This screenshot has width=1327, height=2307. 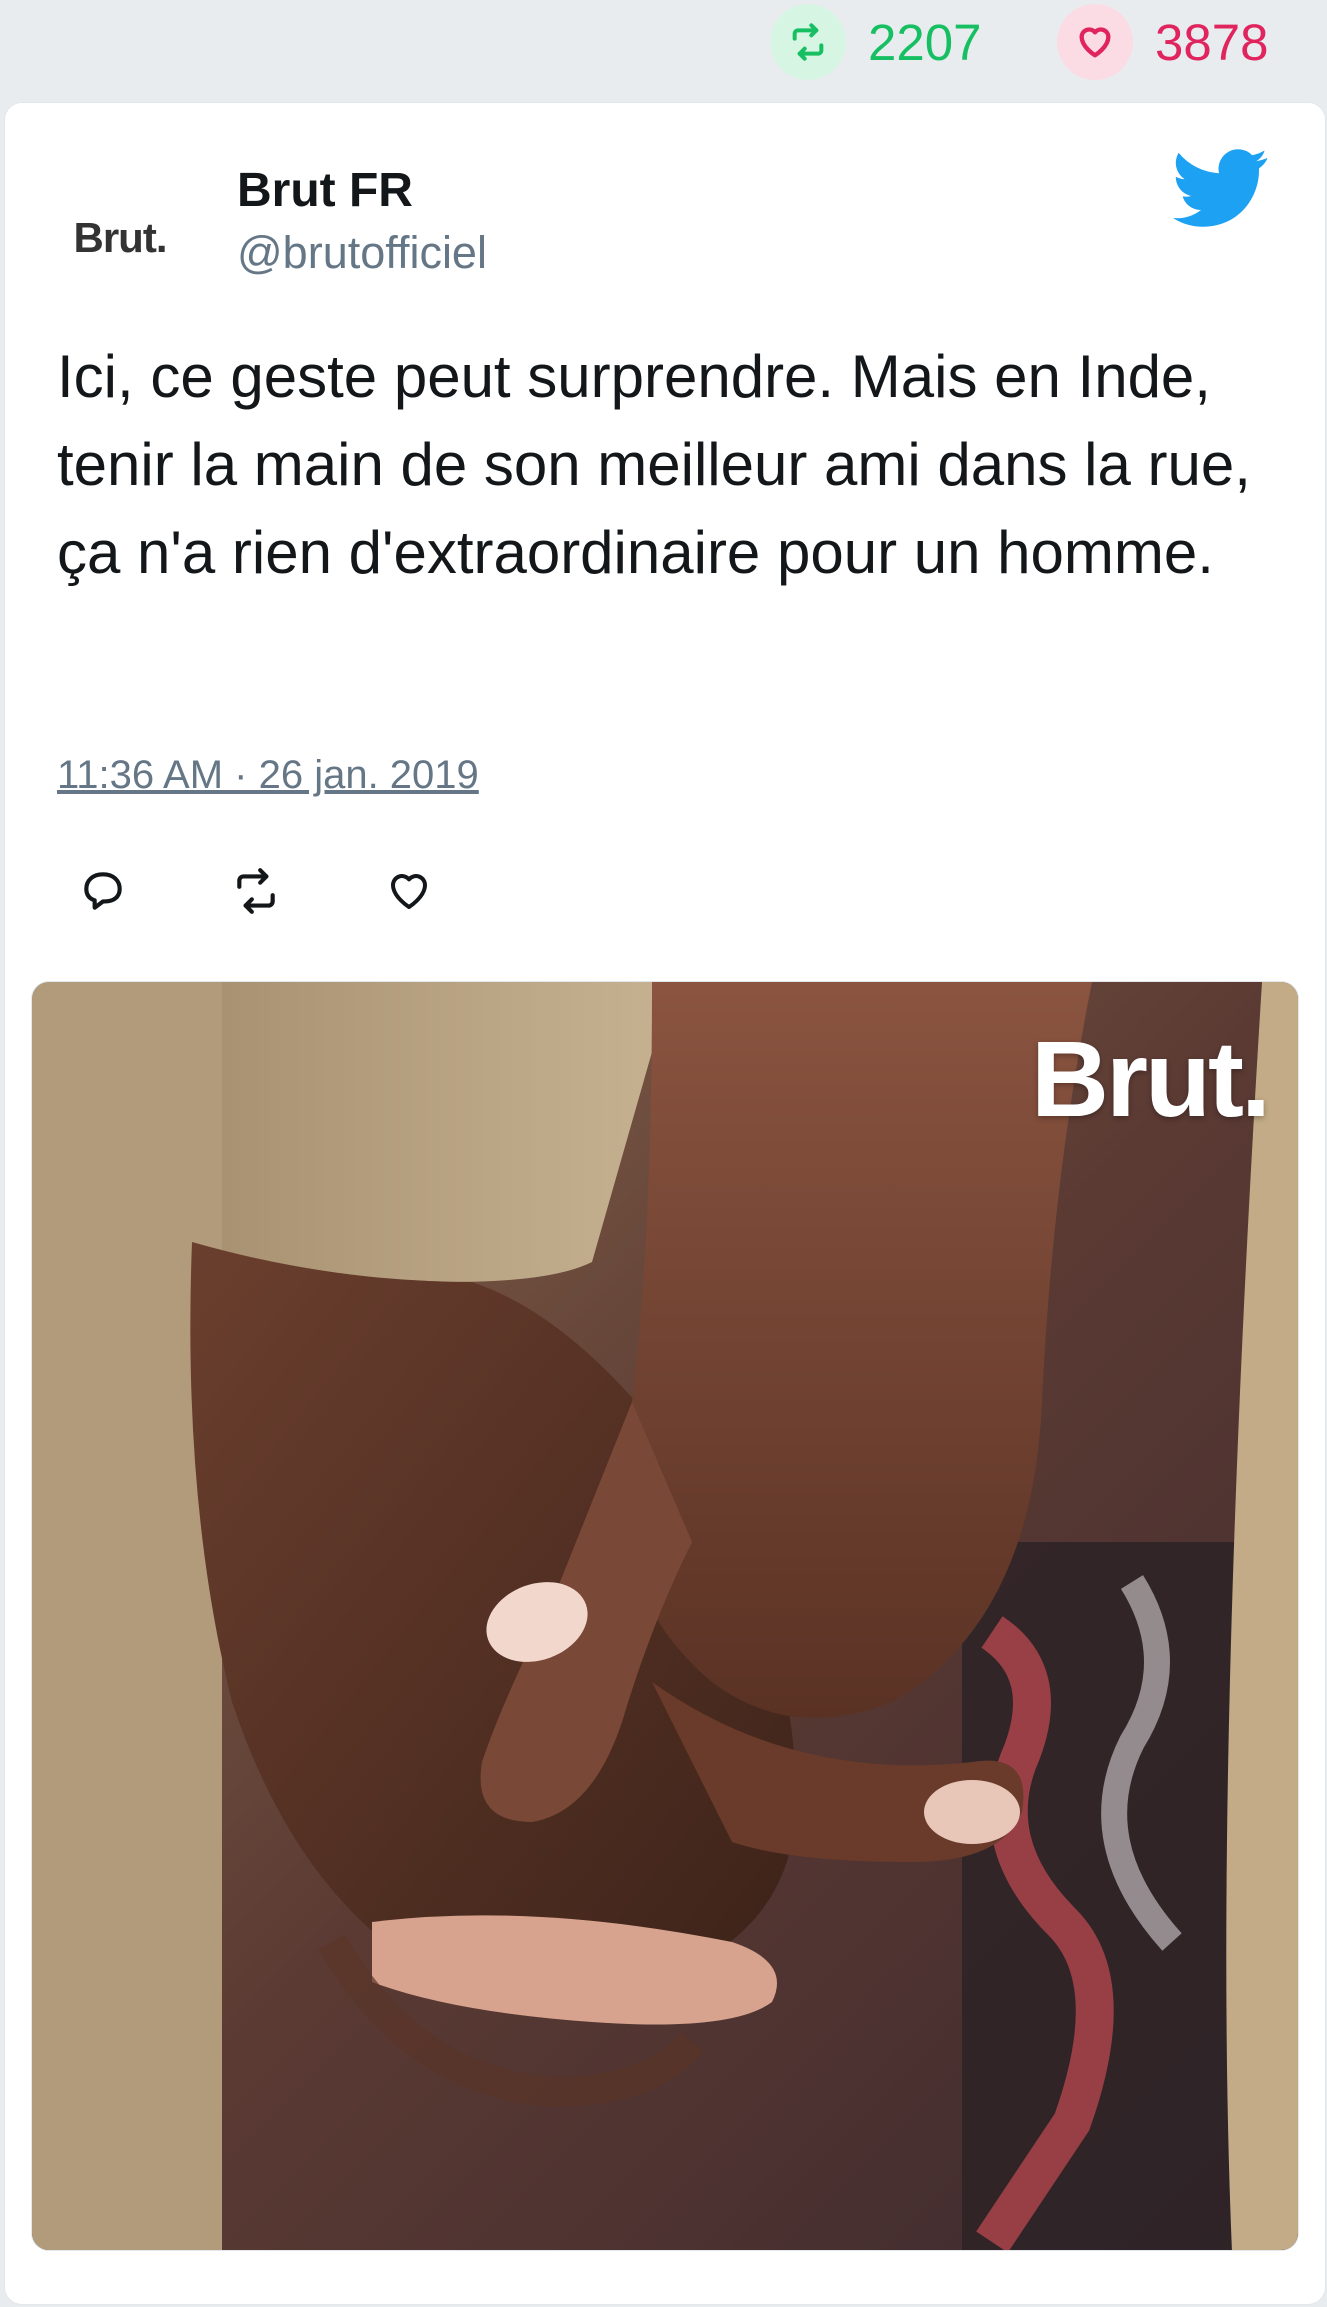 I want to click on heart-icon, so click(x=1095, y=42).